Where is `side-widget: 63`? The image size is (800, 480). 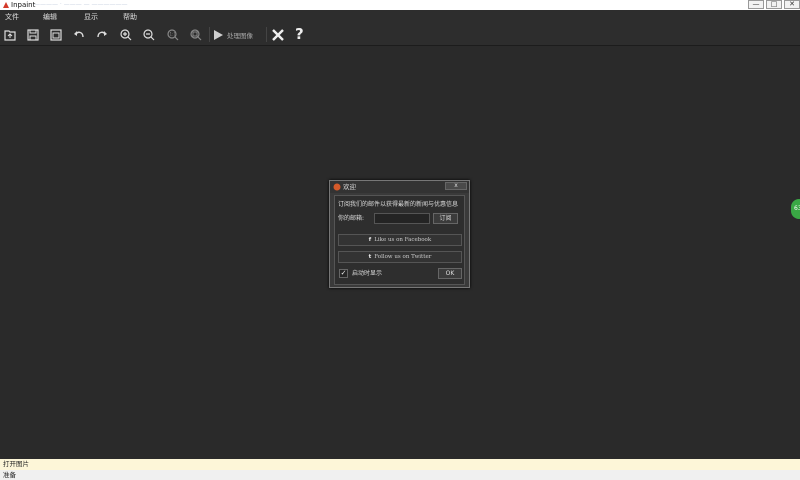
side-widget: 63 is located at coordinates (795, 209).